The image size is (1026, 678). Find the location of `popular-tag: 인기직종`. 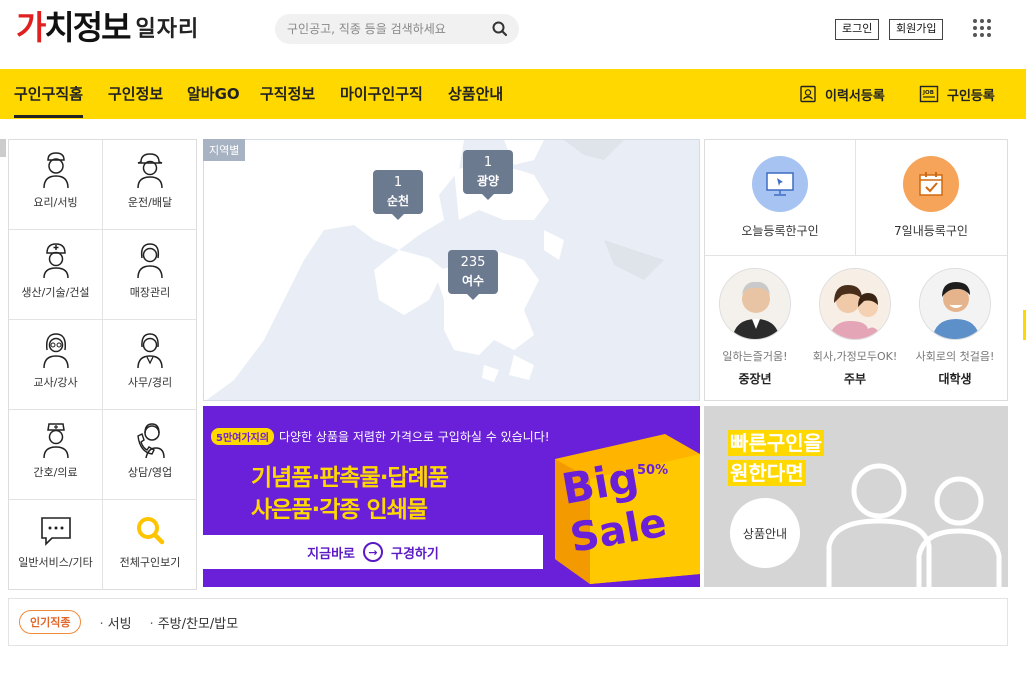

popular-tag: 인기직종 is located at coordinates (50, 622).